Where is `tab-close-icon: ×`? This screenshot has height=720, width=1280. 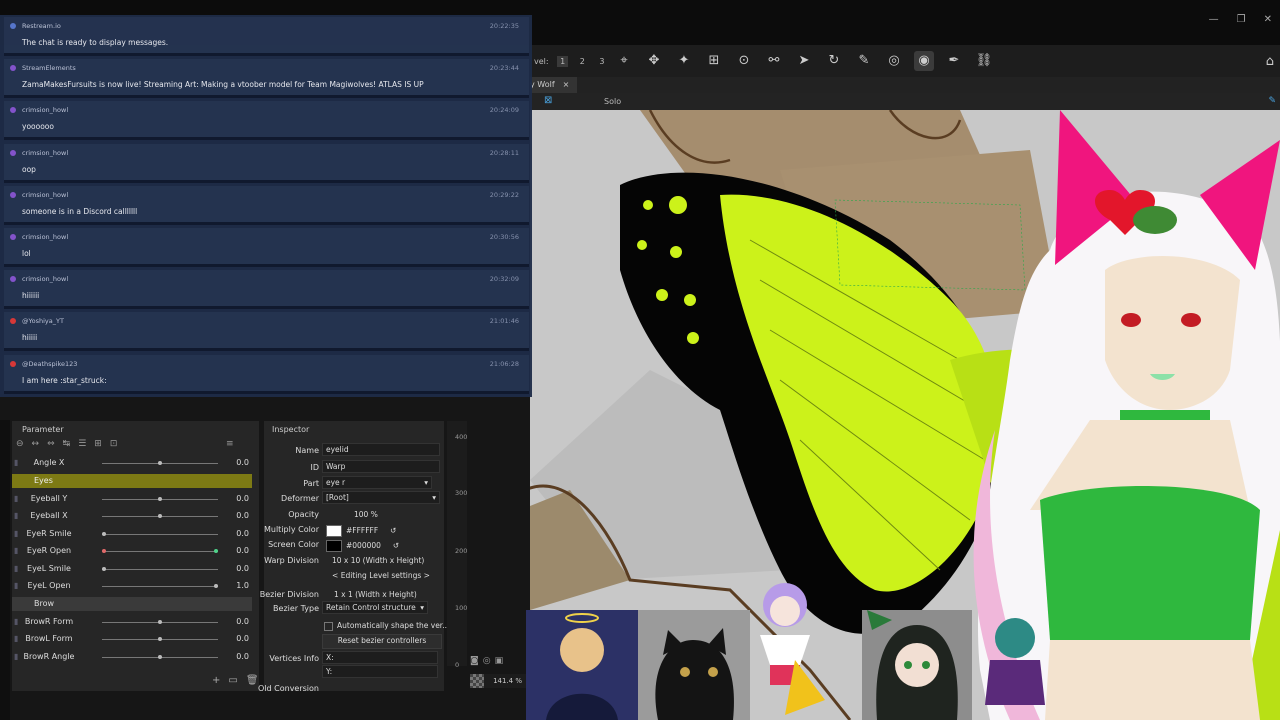 tab-close-icon: × is located at coordinates (566, 85).